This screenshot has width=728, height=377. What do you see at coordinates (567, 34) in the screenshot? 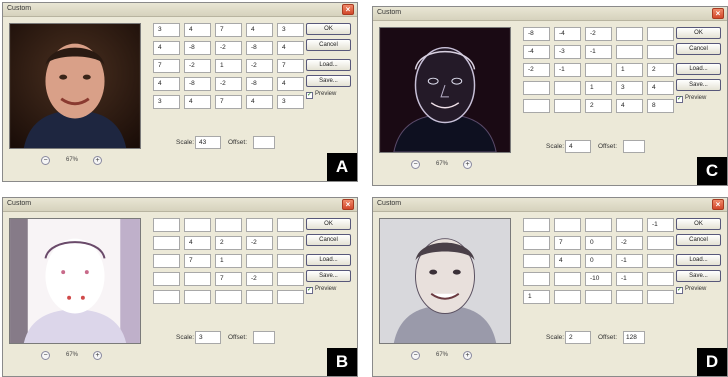
I see `matrix-cell: -4` at bounding box center [567, 34].